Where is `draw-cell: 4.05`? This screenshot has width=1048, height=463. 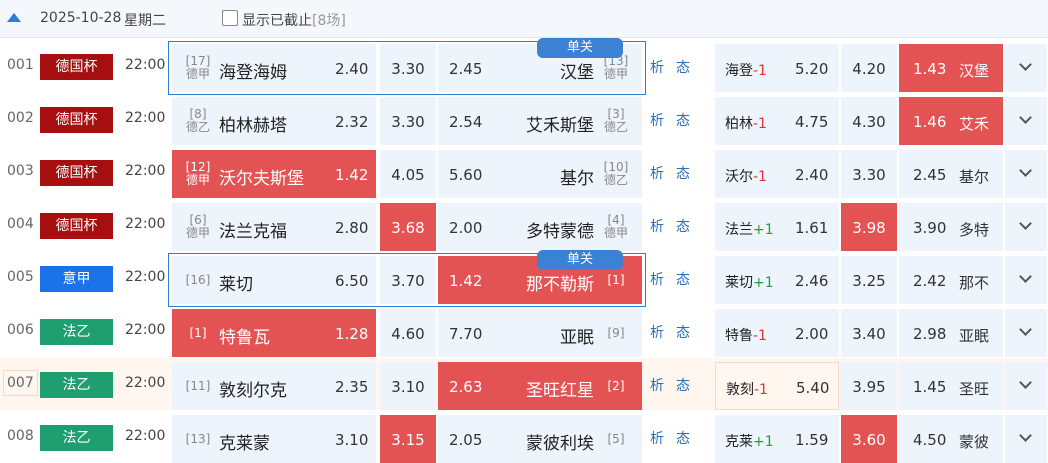
draw-cell: 4.05 is located at coordinates (408, 174).